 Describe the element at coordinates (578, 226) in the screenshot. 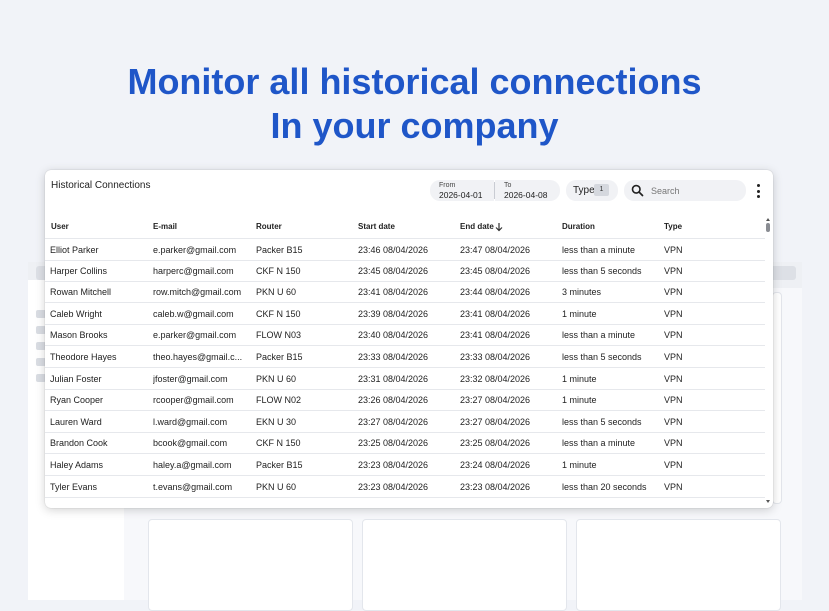

I see `column-header-duration: Duration` at that location.